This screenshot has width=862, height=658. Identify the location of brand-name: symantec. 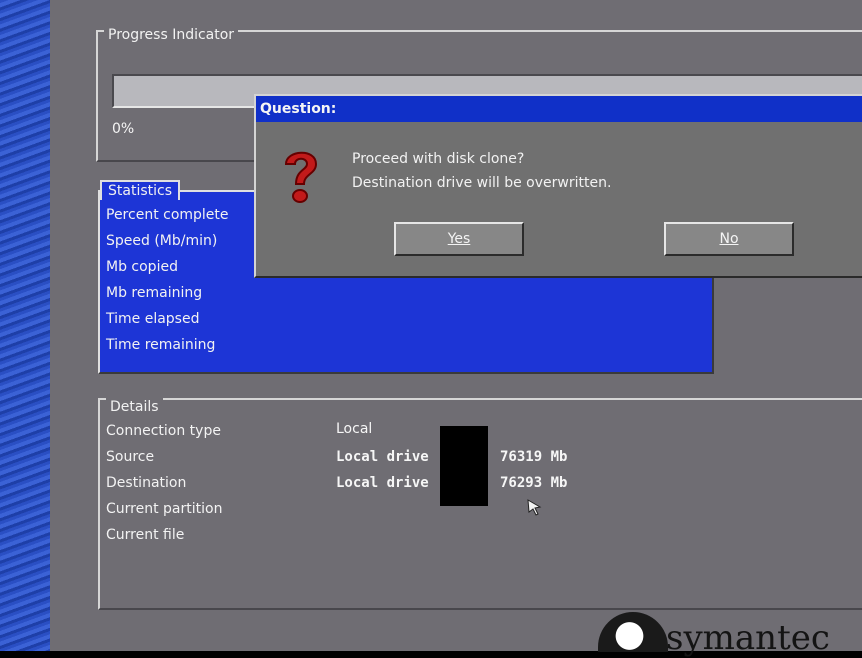
(748, 638).